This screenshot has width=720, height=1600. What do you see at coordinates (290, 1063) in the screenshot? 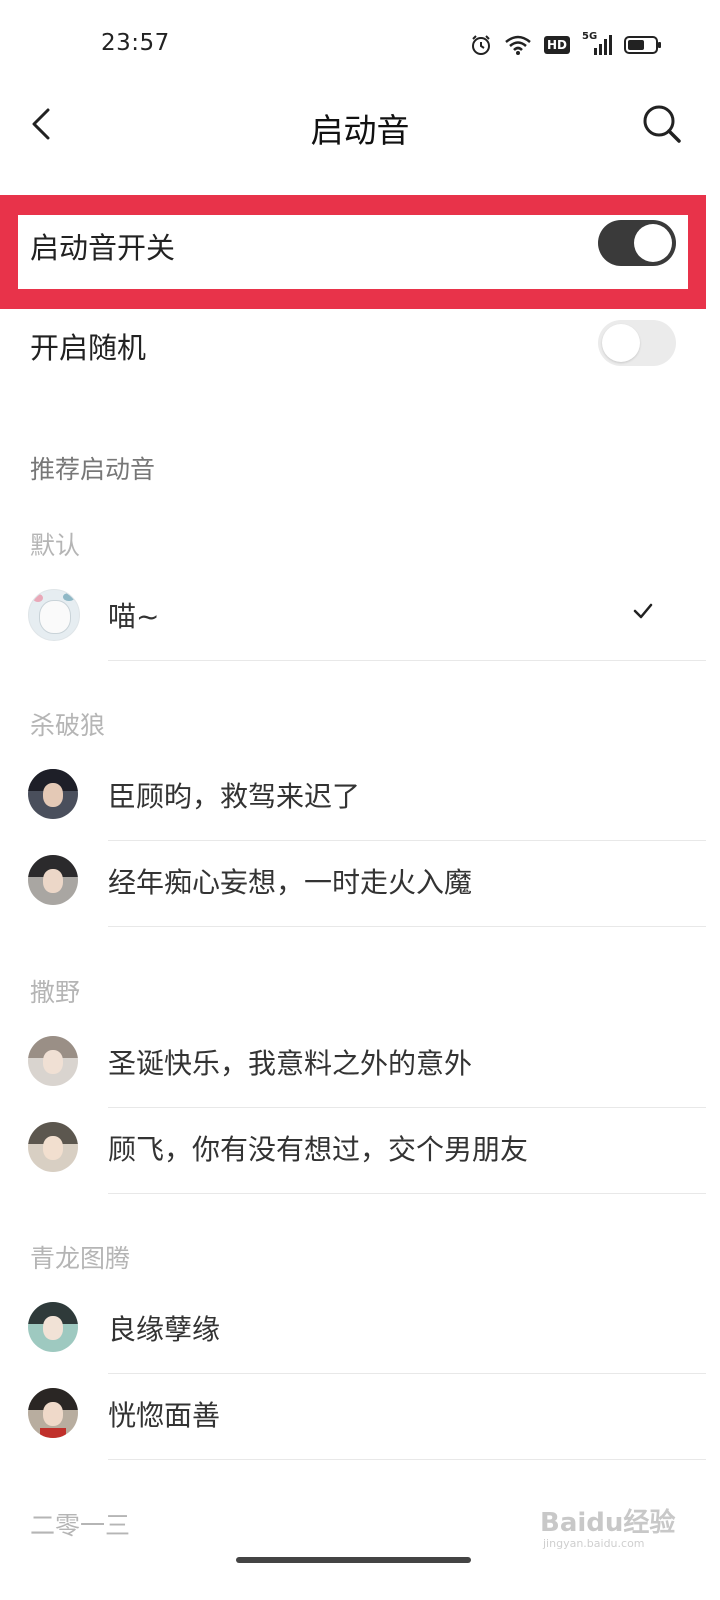
I see `sound-title: 圣诞快乐，我意料之外的意外` at bounding box center [290, 1063].